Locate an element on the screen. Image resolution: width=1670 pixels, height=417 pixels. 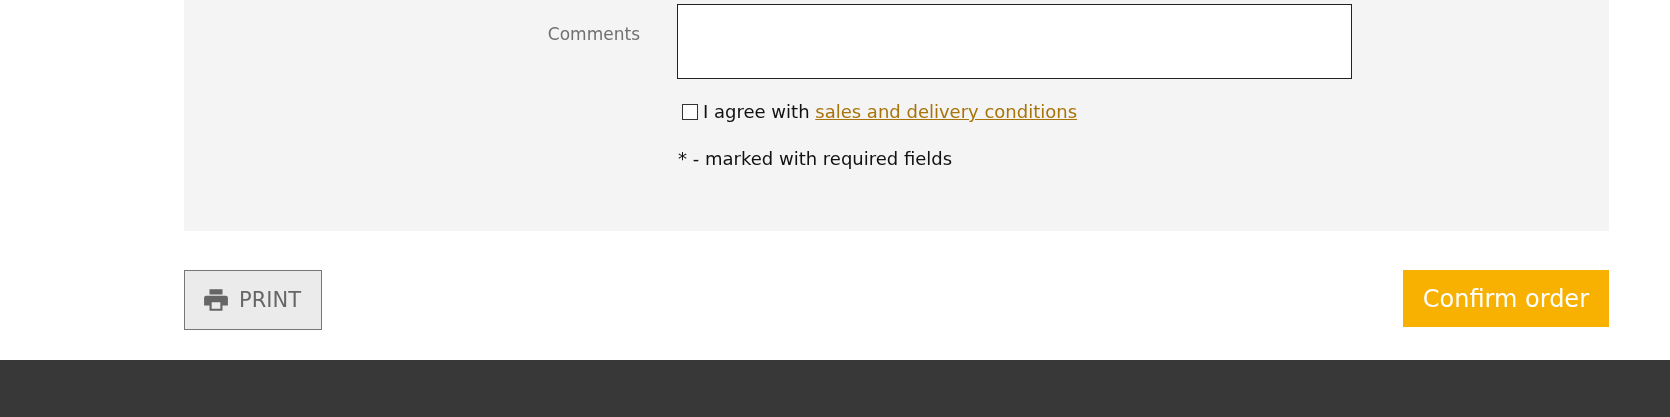
conditions-link: sales and delivery conditions is located at coordinates (946, 111).